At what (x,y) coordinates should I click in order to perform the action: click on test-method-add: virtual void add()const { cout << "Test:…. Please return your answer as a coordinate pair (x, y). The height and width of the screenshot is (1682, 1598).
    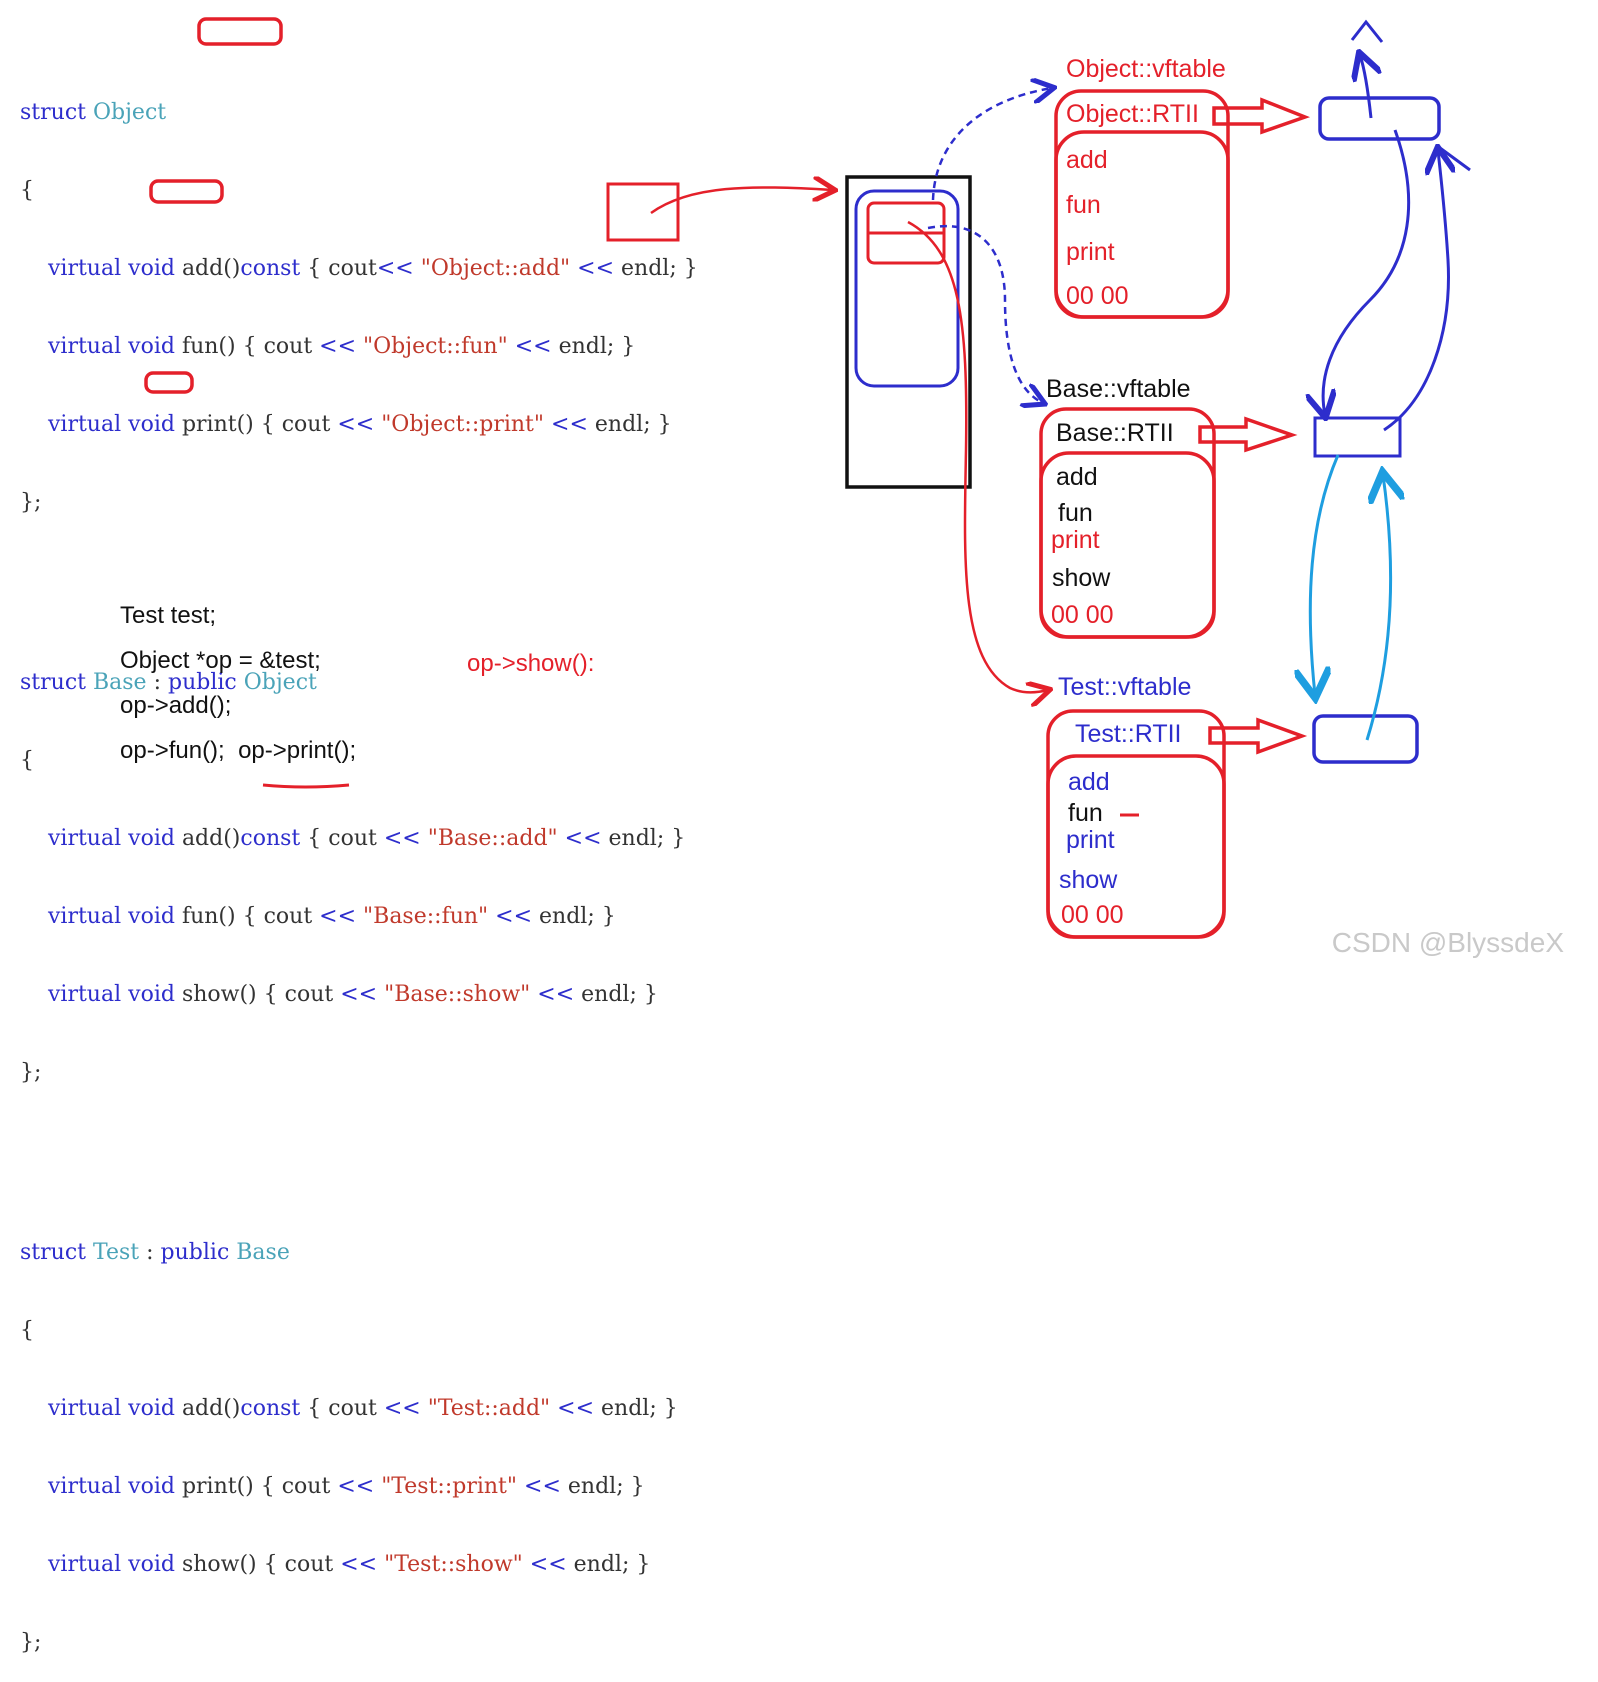
    Looking at the image, I should click on (362, 1408).